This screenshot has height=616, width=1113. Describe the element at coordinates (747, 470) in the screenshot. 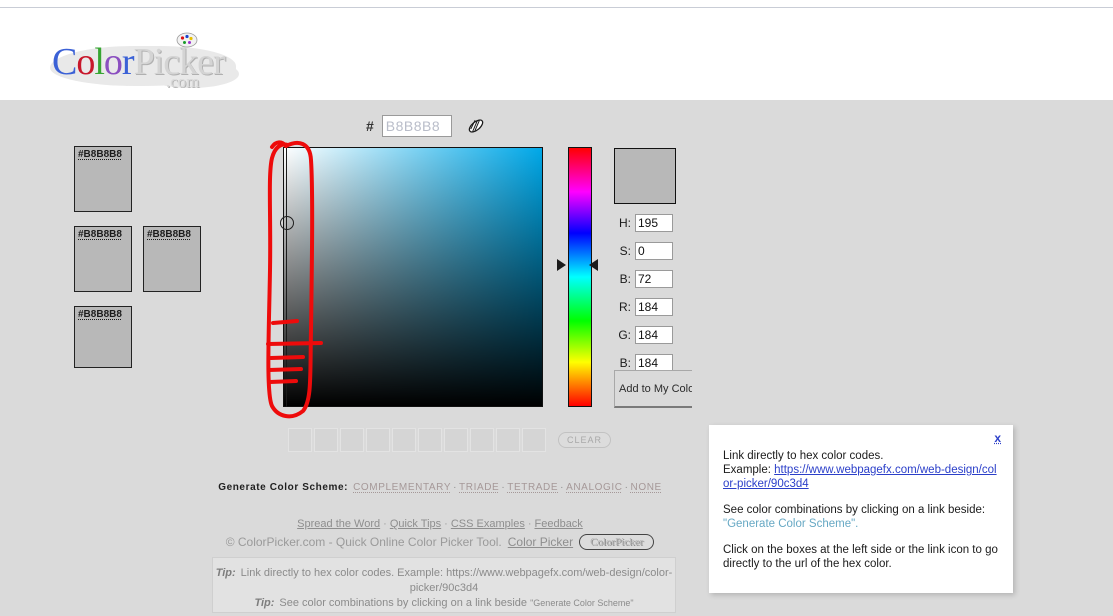

I see `popup-example-label: Example:` at that location.